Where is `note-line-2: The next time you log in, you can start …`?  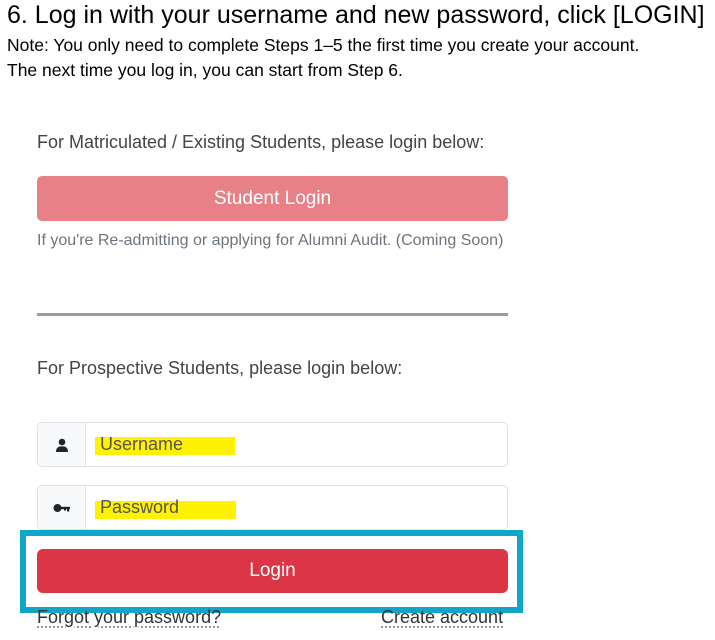 note-line-2: The next time you log in, you can start … is located at coordinates (205, 70).